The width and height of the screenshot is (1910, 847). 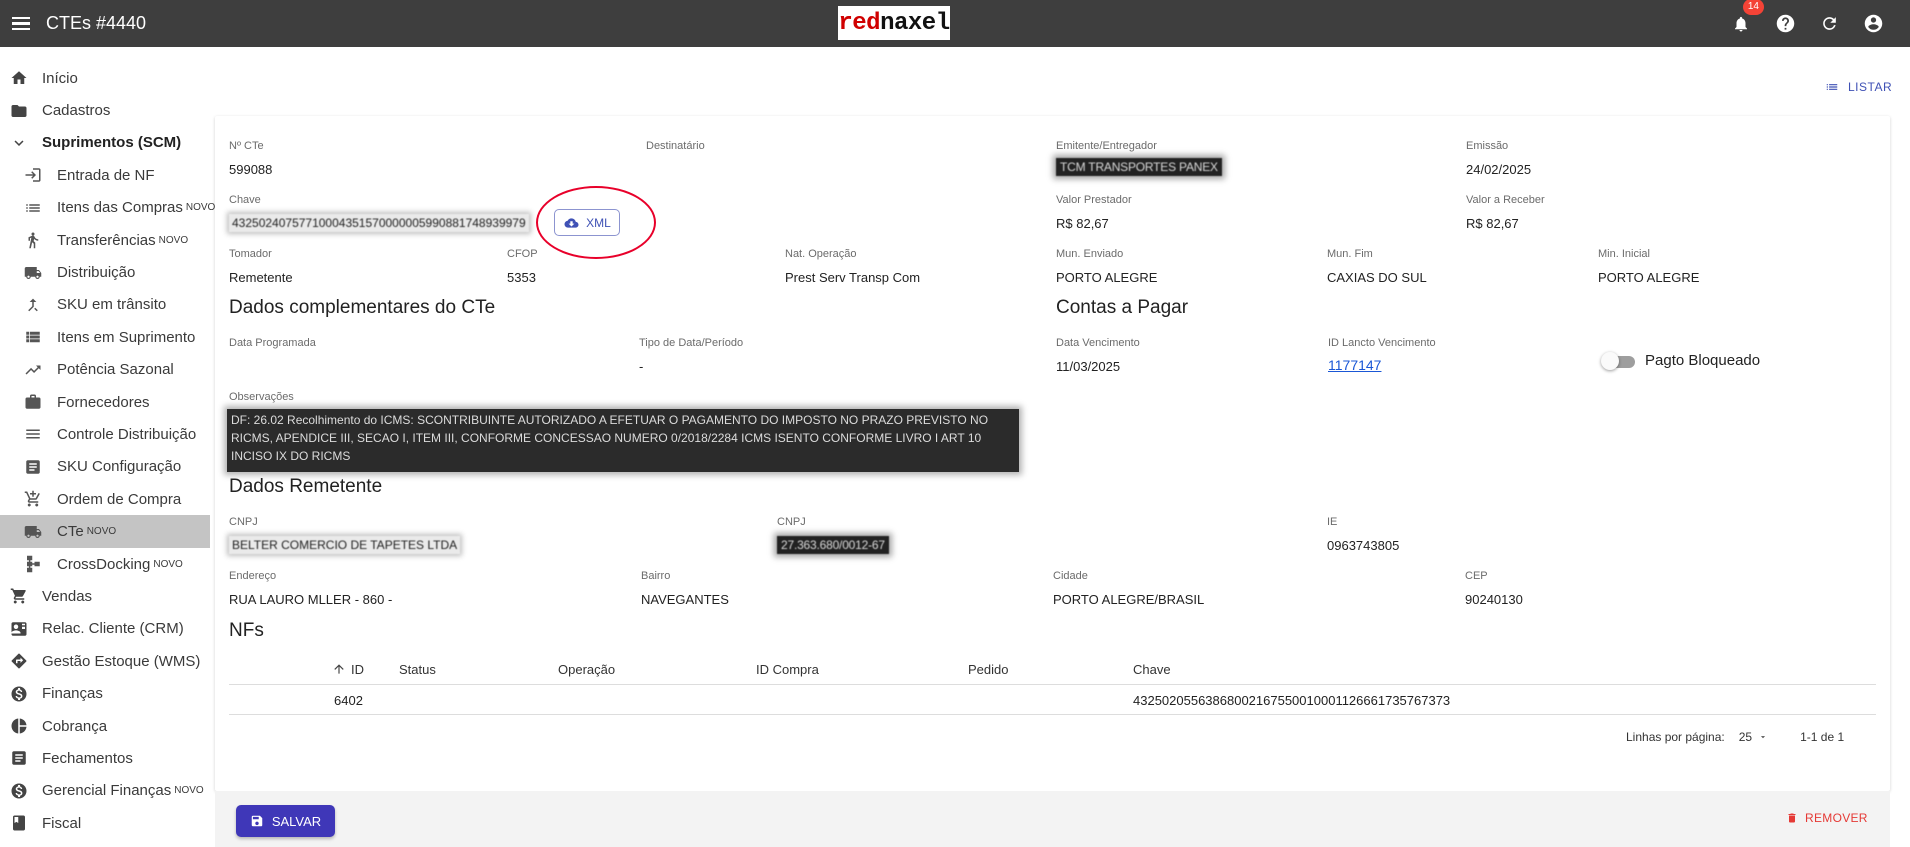 I want to click on valor-prestador-value: R$ 82,67, so click(x=1094, y=223).